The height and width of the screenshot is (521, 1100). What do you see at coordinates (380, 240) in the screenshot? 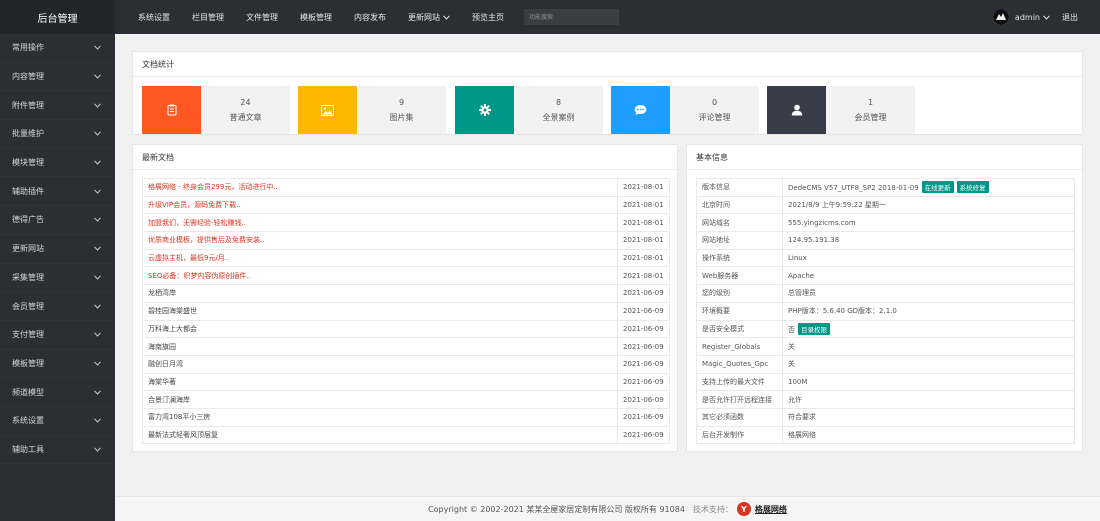
I see `article-title-link: 优质商业模板，提供售后及免费安装..` at bounding box center [380, 240].